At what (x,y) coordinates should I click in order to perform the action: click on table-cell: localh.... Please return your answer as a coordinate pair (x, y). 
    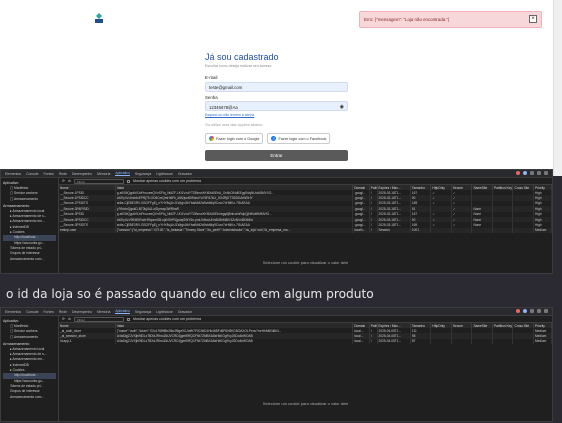
    Looking at the image, I should click on (361, 230).